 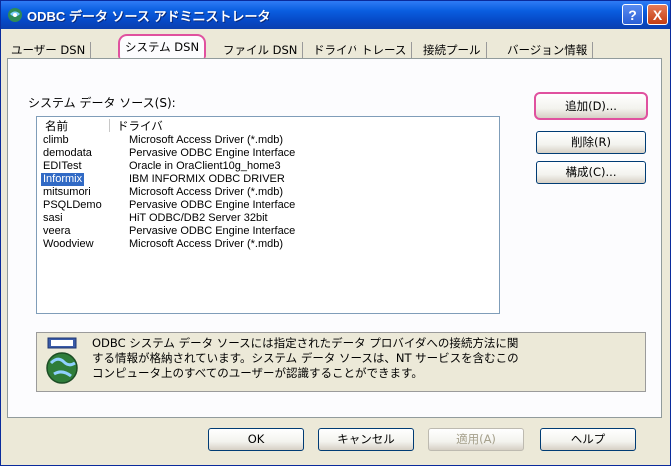 What do you see at coordinates (305, 358) in the screenshot?
I see `info-line: する情報が格納されています。システム データ ソースは、NT サービスを含むこの` at bounding box center [305, 358].